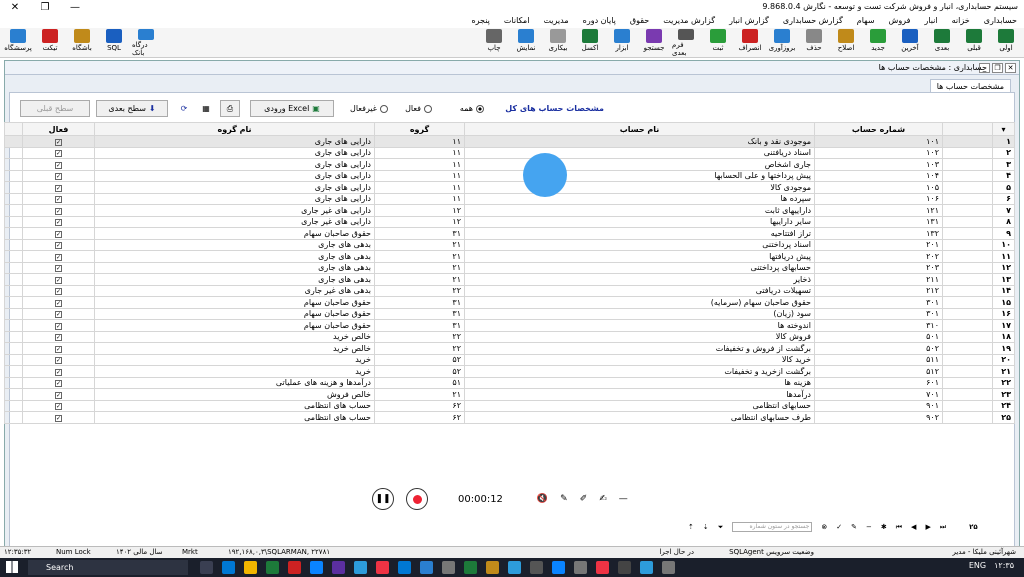  Describe the element at coordinates (146, 43) in the screenshot. I see `toolbar-button: درگاه بانک` at that location.